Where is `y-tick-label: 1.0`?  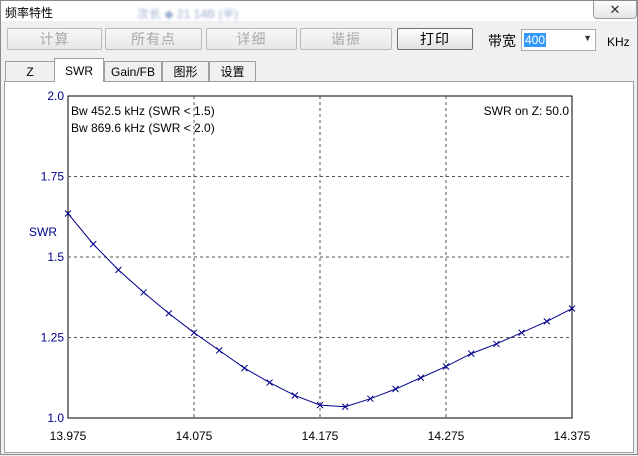 y-tick-label: 1.0 is located at coordinates (55, 418).